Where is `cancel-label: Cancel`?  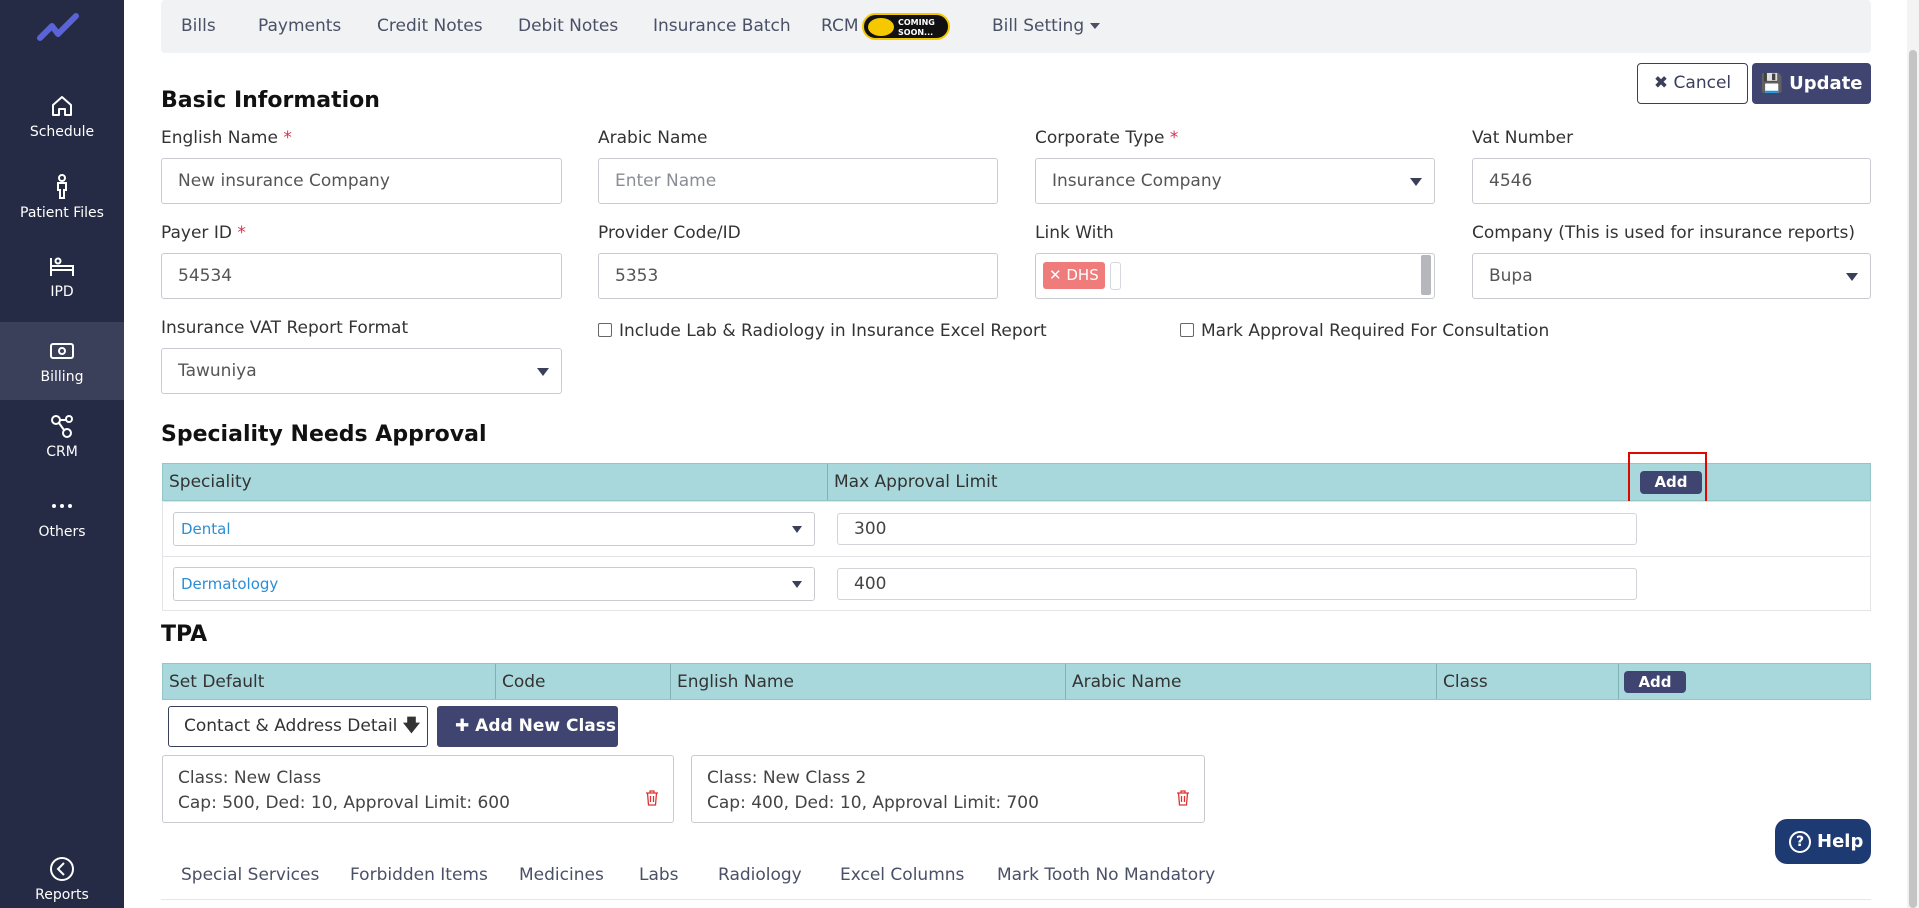
cancel-label: Cancel is located at coordinates (1702, 83).